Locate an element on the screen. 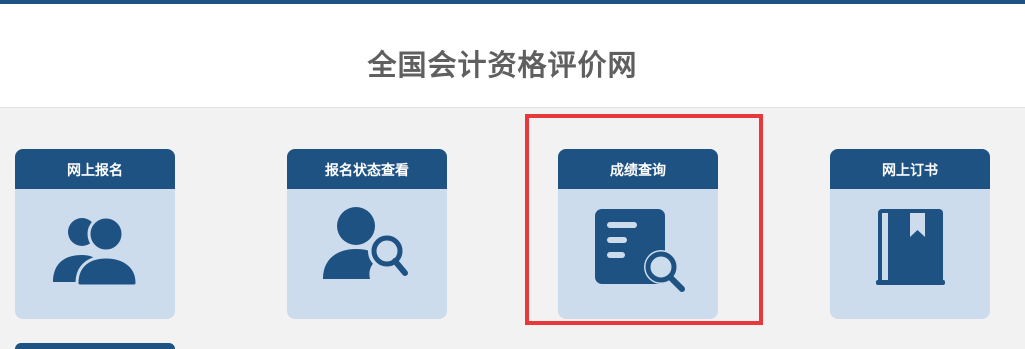 The height and width of the screenshot is (349, 1025). card-title: 网上报名 is located at coordinates (95, 169).